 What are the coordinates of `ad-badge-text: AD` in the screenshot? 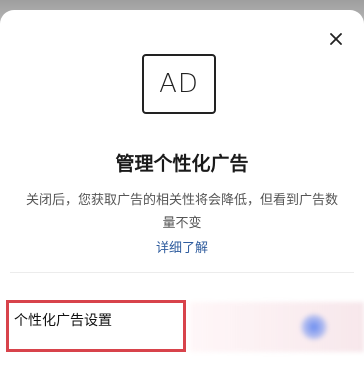 It's located at (179, 84).